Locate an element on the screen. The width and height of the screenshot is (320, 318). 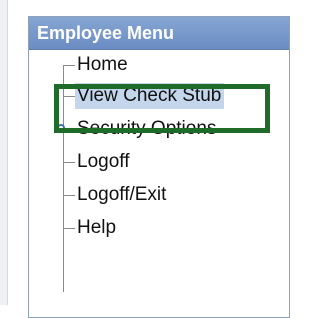
menu-item-label: Home is located at coordinates (102, 65).